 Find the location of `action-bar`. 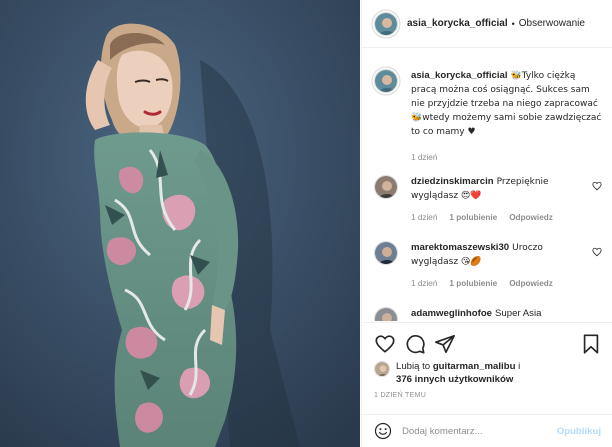

action-bar is located at coordinates (487, 342).